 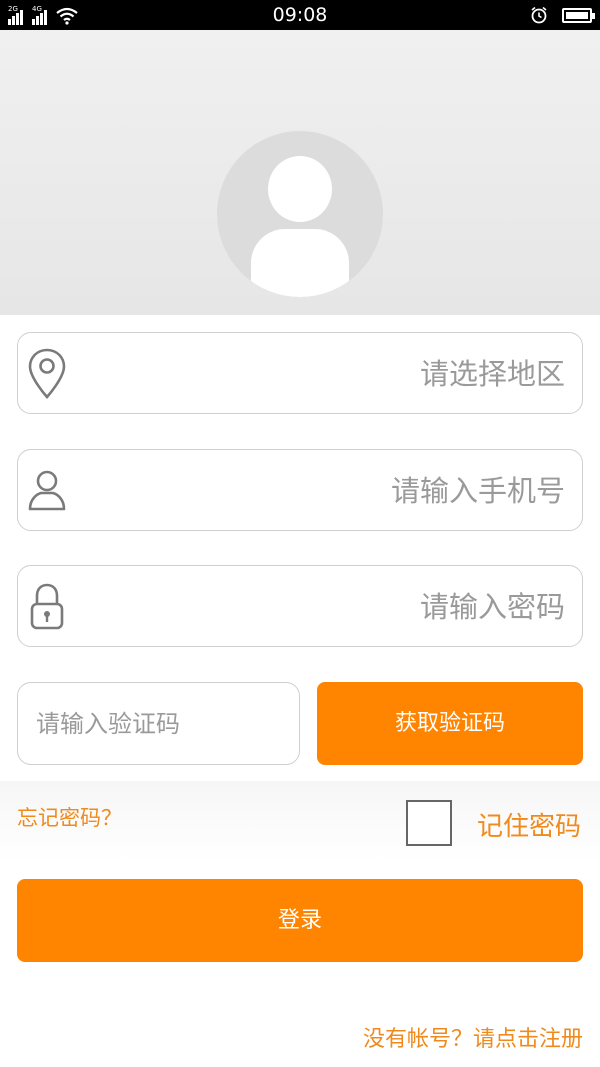 I want to click on verification-code-input: 请输入验证码, so click(x=158, y=723).